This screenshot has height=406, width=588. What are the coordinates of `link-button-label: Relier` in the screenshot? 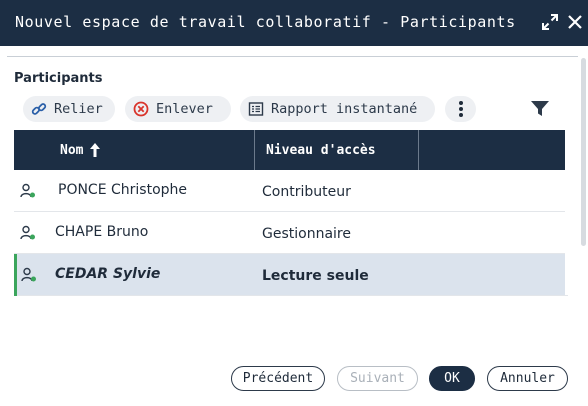 It's located at (78, 109).